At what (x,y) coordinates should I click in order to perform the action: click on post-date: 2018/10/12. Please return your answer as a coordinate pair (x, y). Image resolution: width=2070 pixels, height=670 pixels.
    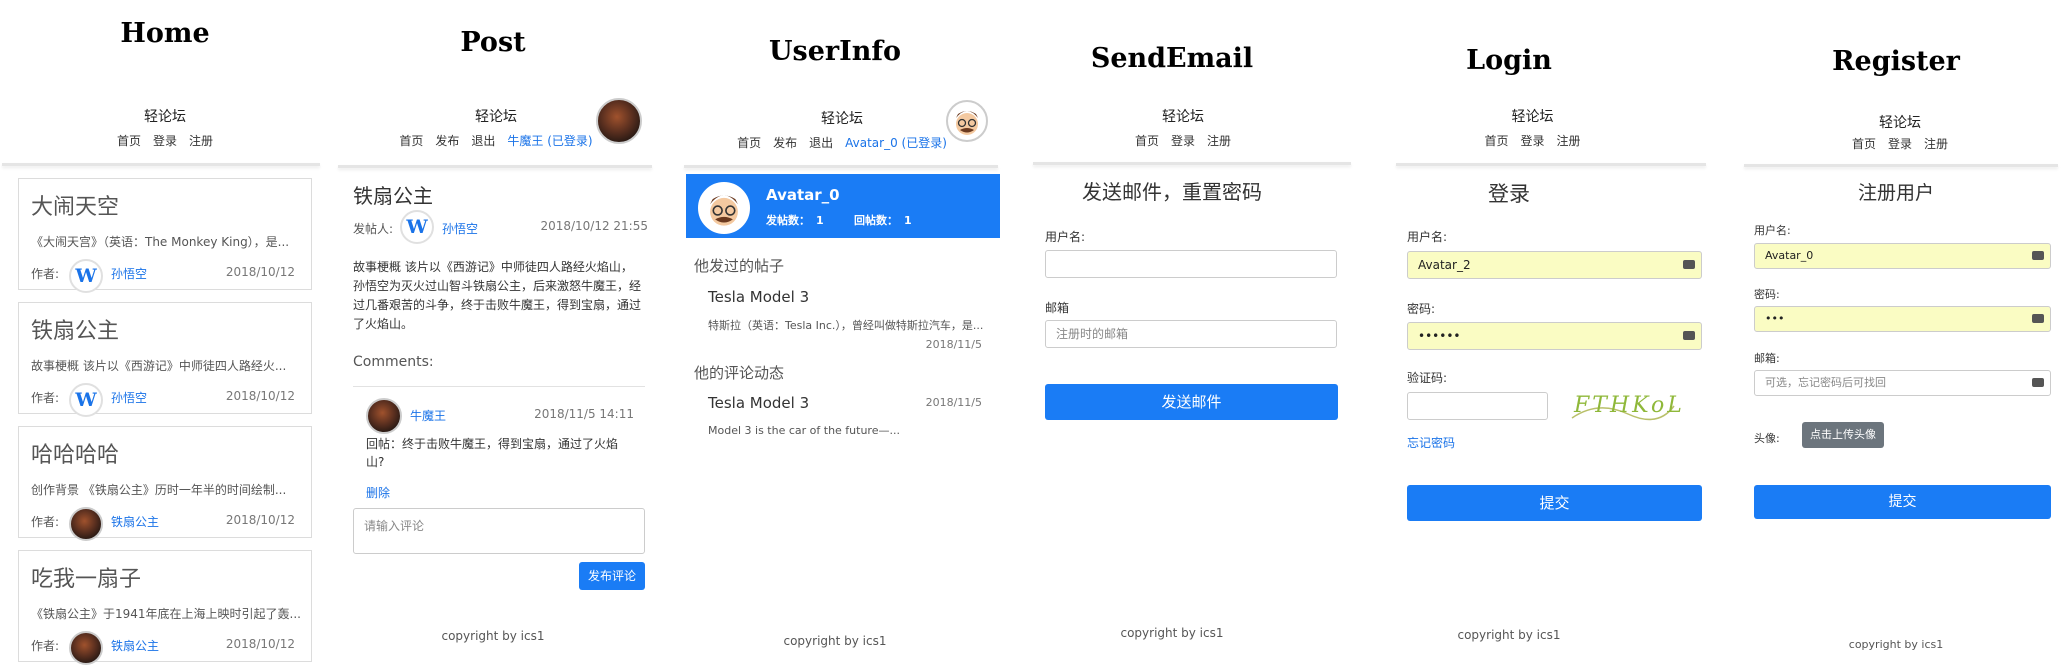
    Looking at the image, I should click on (260, 520).